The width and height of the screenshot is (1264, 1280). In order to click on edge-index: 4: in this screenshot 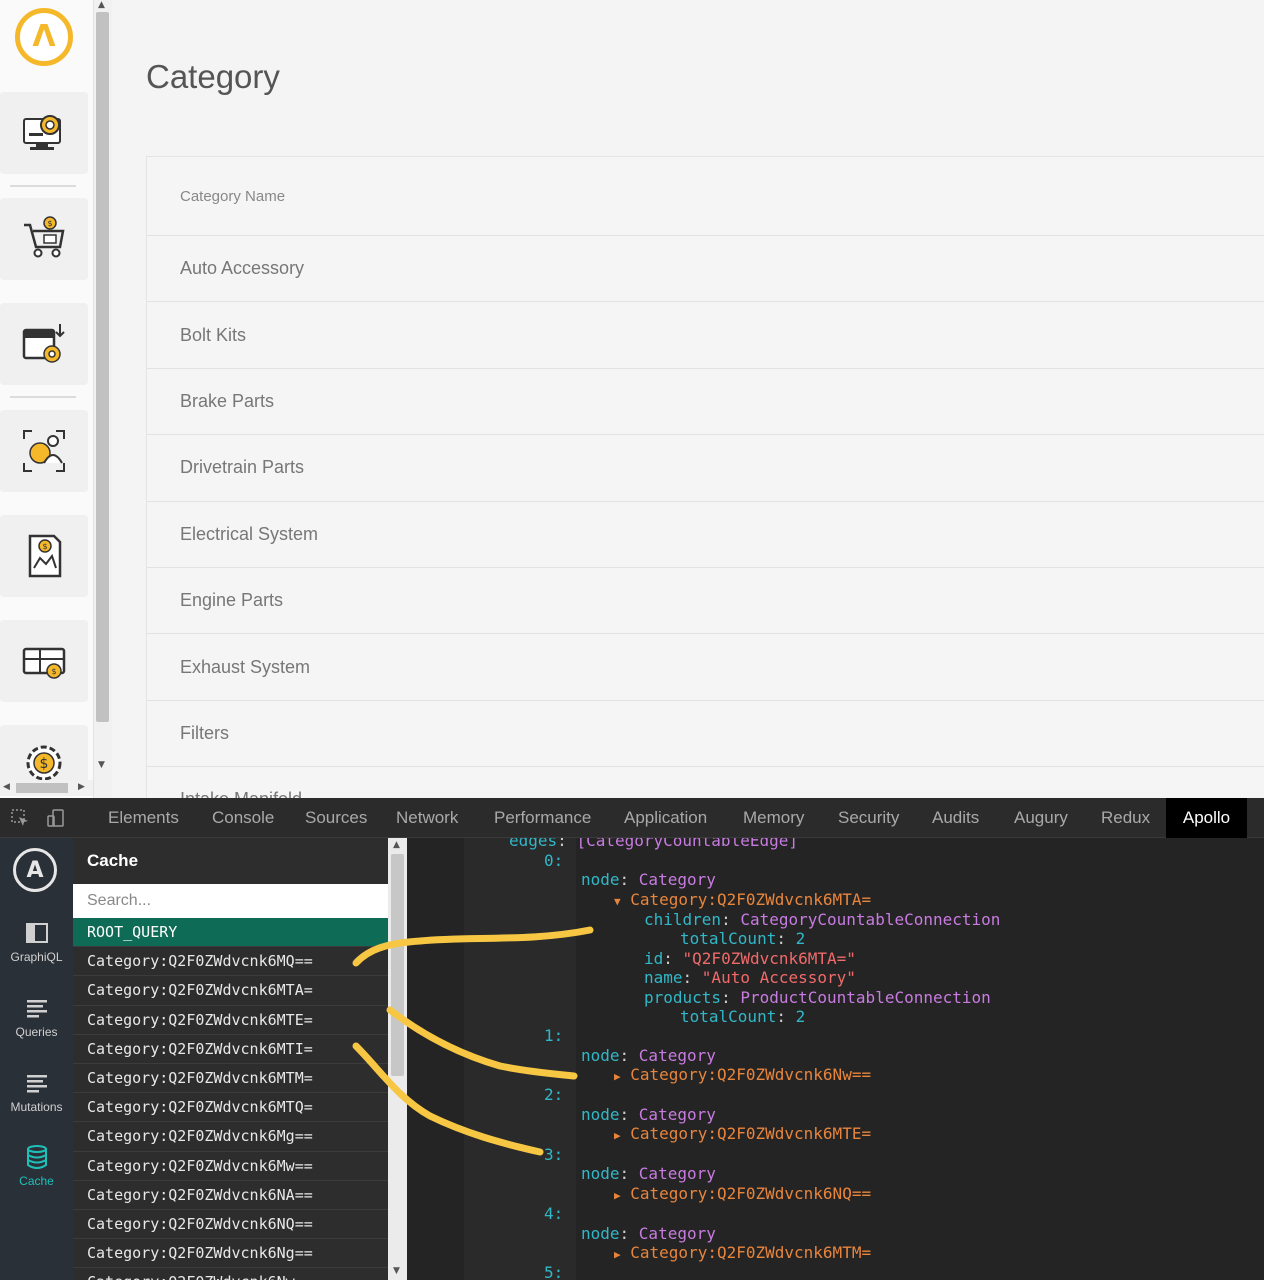, I will do `click(554, 1213)`.